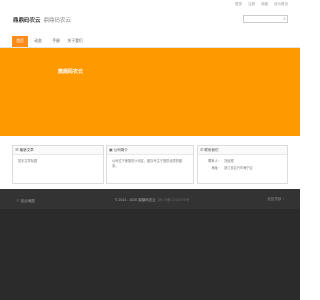  I want to click on footer-copyright: © 2013 - 2020 鼎鼎码农云 浙ICP备12345678号, so click(152, 200).